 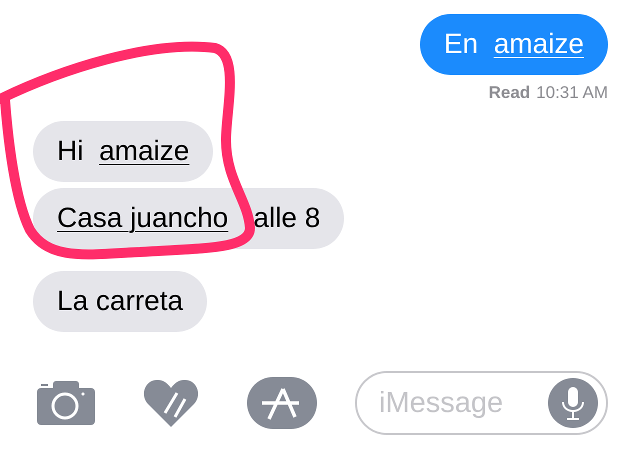 What do you see at coordinates (70, 150) in the screenshot?
I see `message-text: Hi` at bounding box center [70, 150].